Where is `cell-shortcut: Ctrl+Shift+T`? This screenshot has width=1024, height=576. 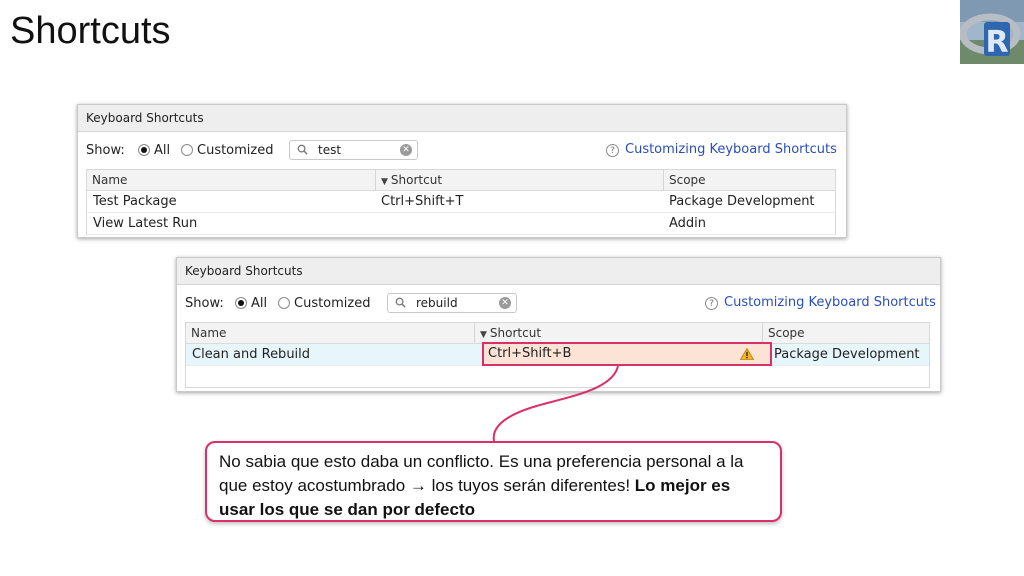 cell-shortcut: Ctrl+Shift+T is located at coordinates (419, 201).